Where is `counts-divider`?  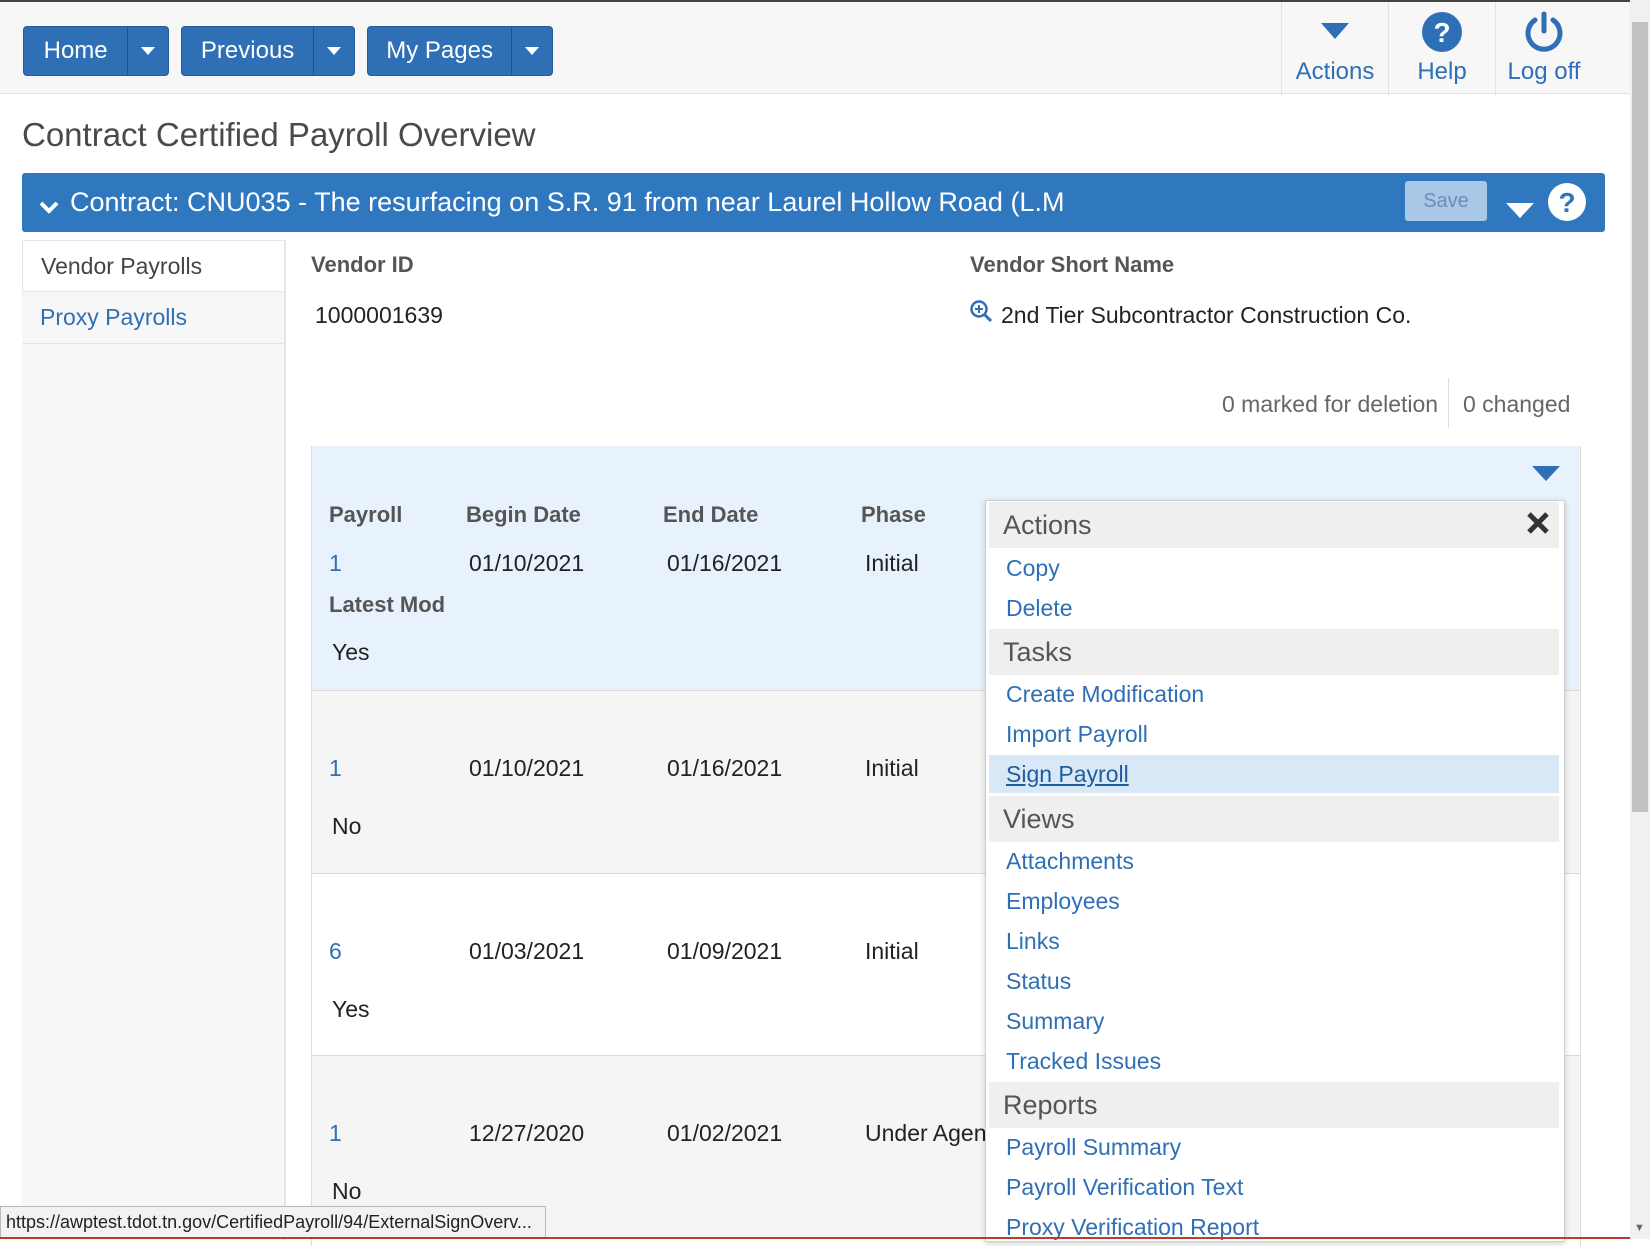 counts-divider is located at coordinates (1448, 403).